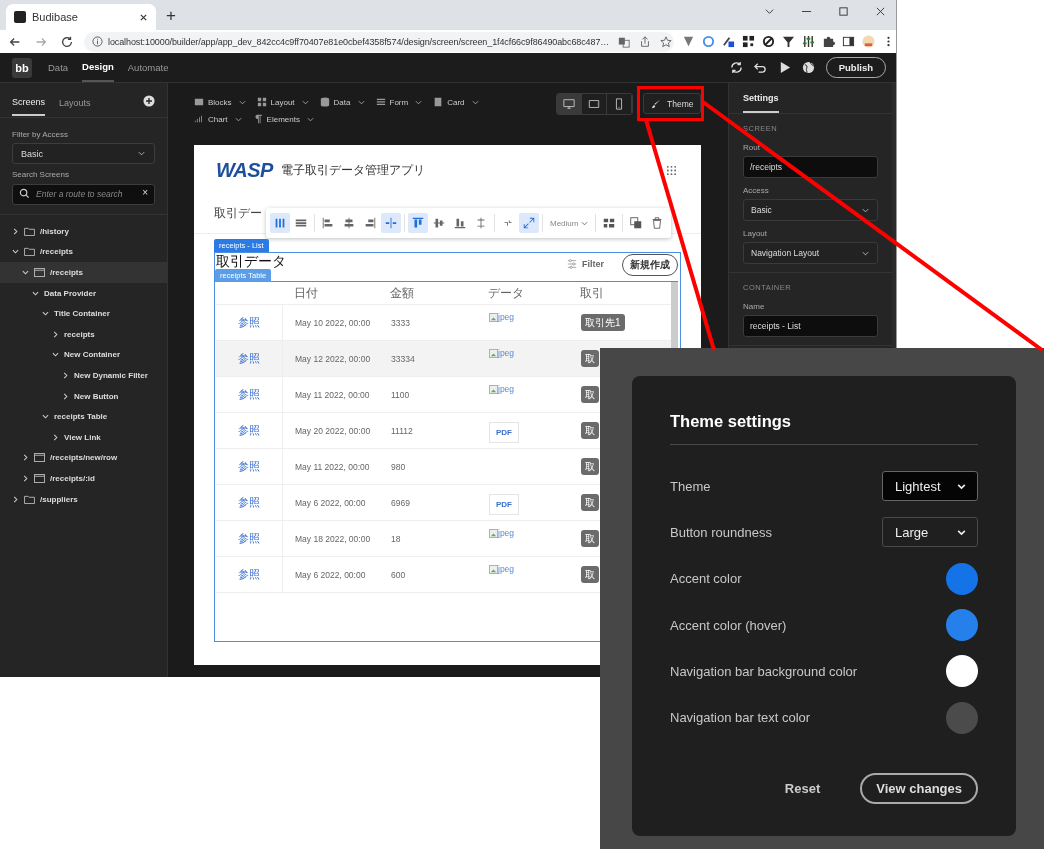  Describe the element at coordinates (671, 170) in the screenshot. I see `grid-menu-icon` at that location.